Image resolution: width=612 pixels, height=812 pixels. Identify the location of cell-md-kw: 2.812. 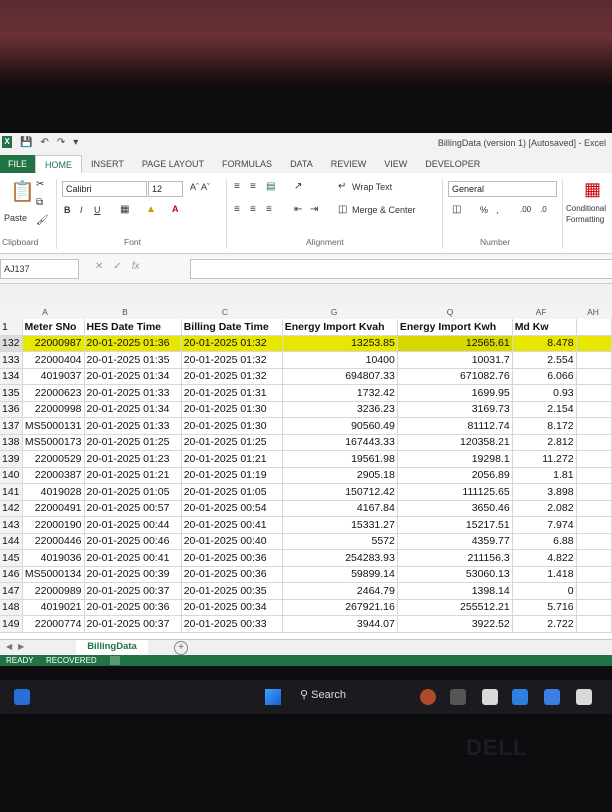
(544, 442).